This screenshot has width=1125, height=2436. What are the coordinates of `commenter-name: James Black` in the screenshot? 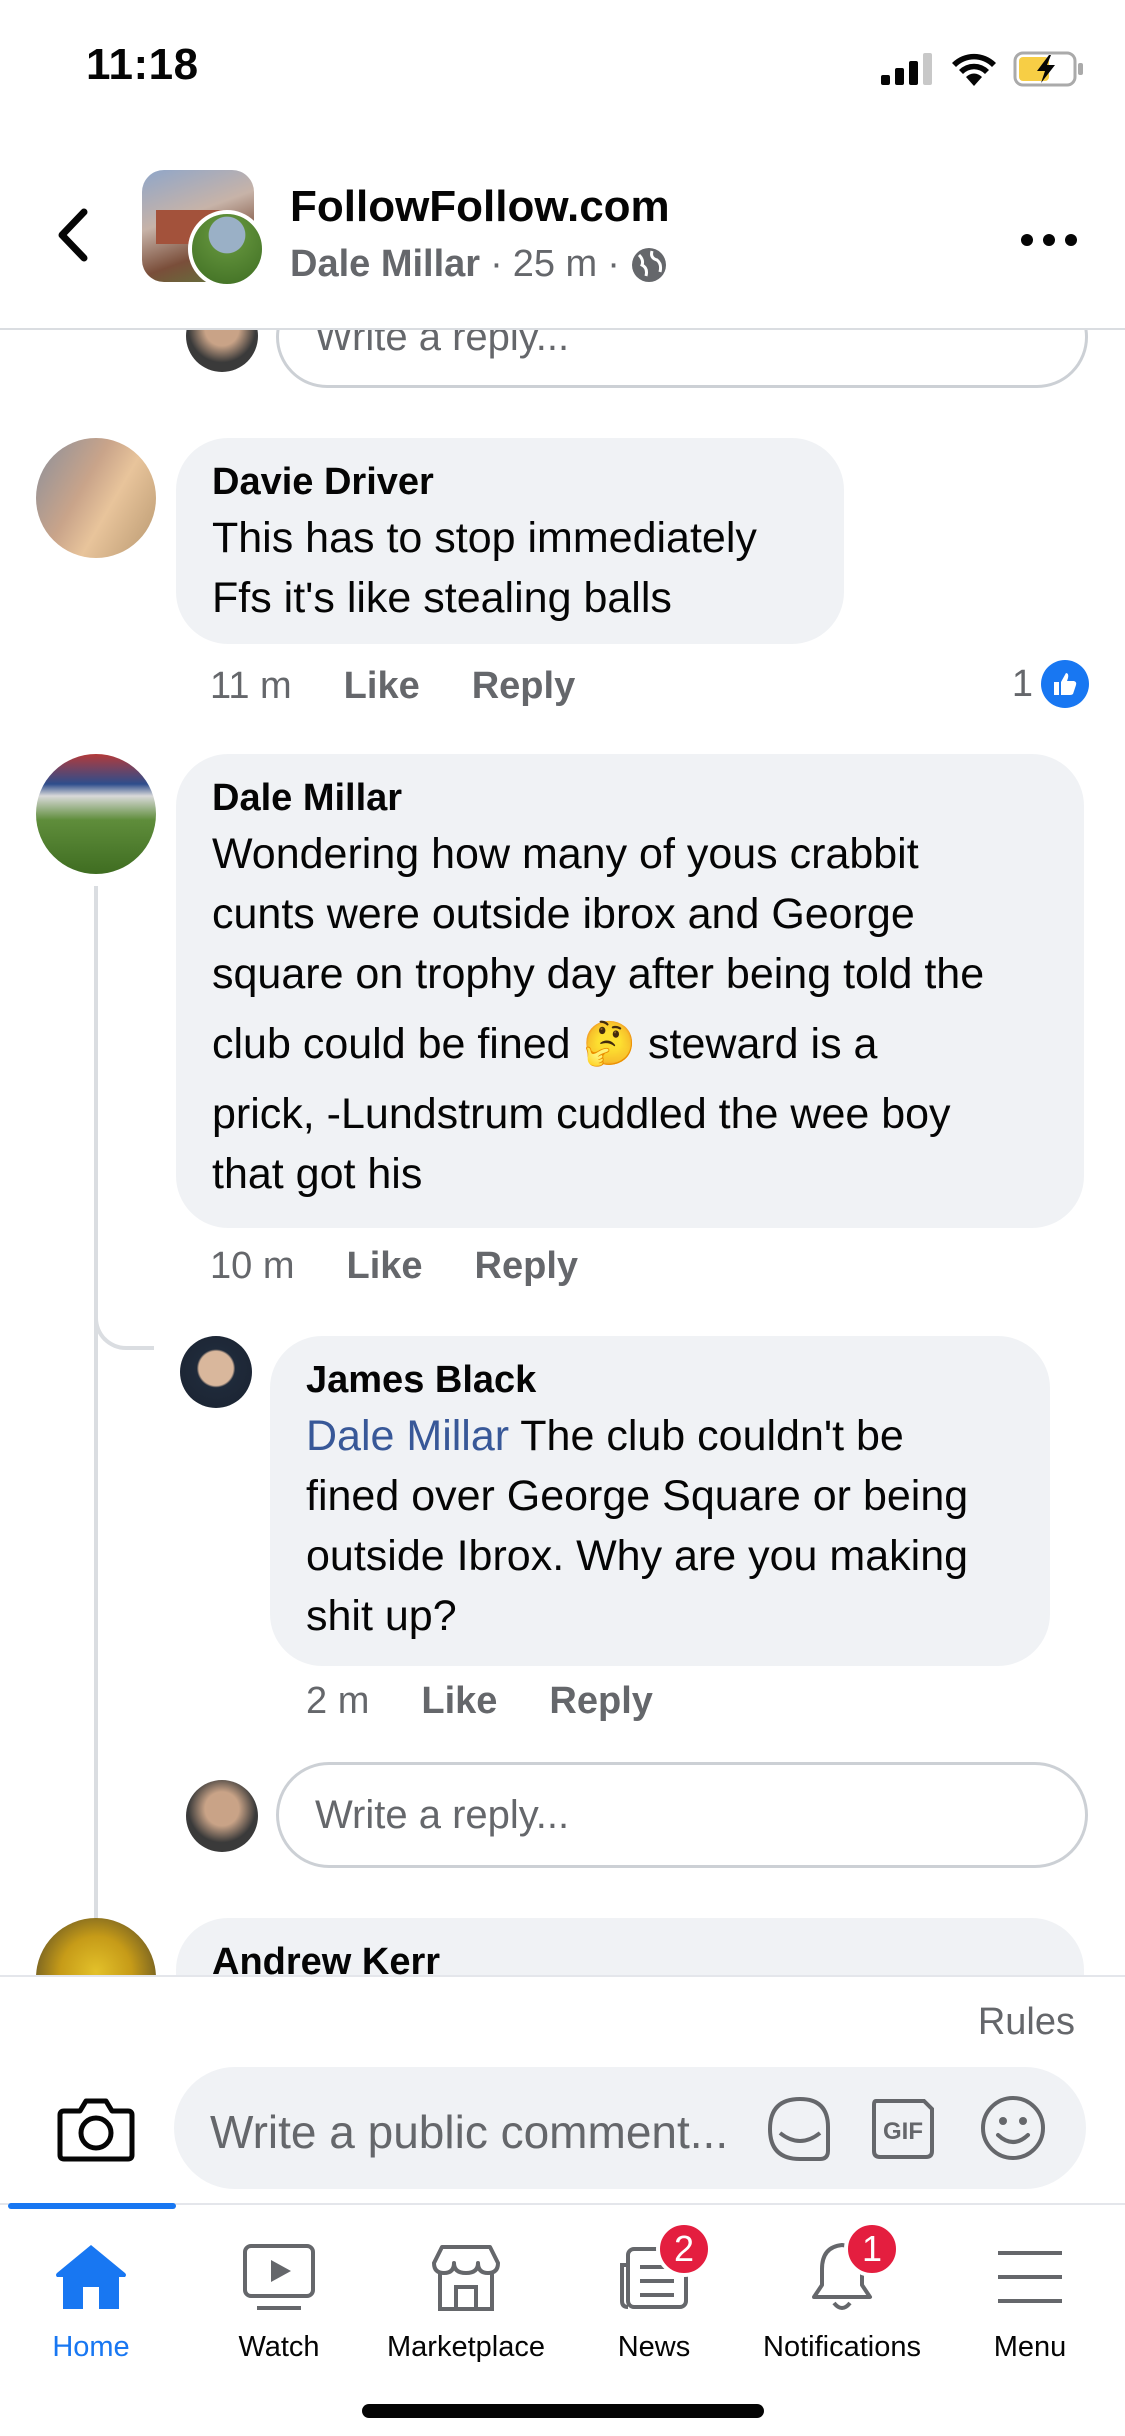 It's located at (660, 1380).